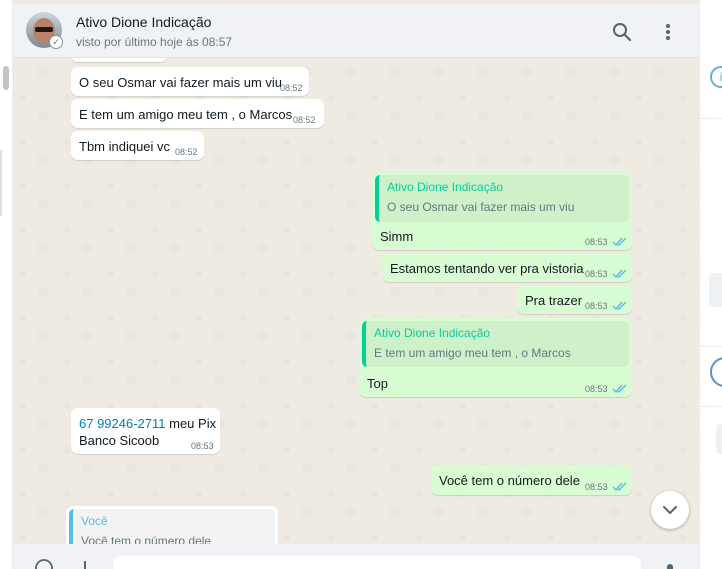  Describe the element at coordinates (1, 183) in the screenshot. I see `left-panel-divider` at that location.